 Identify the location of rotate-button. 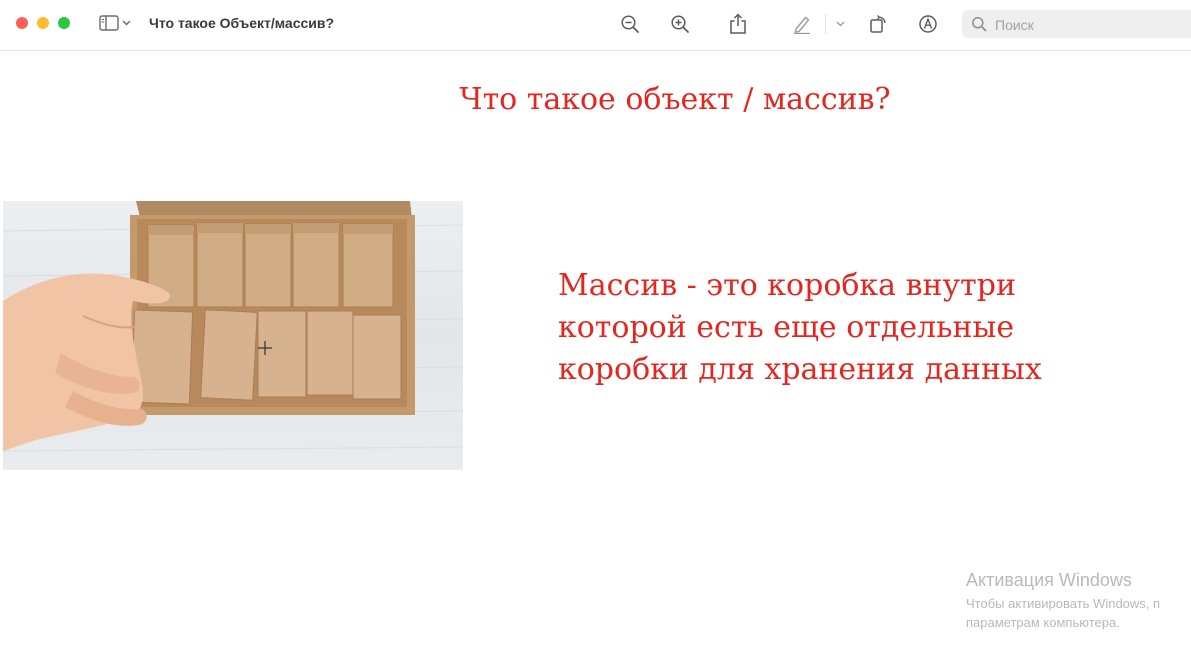
(878, 24).